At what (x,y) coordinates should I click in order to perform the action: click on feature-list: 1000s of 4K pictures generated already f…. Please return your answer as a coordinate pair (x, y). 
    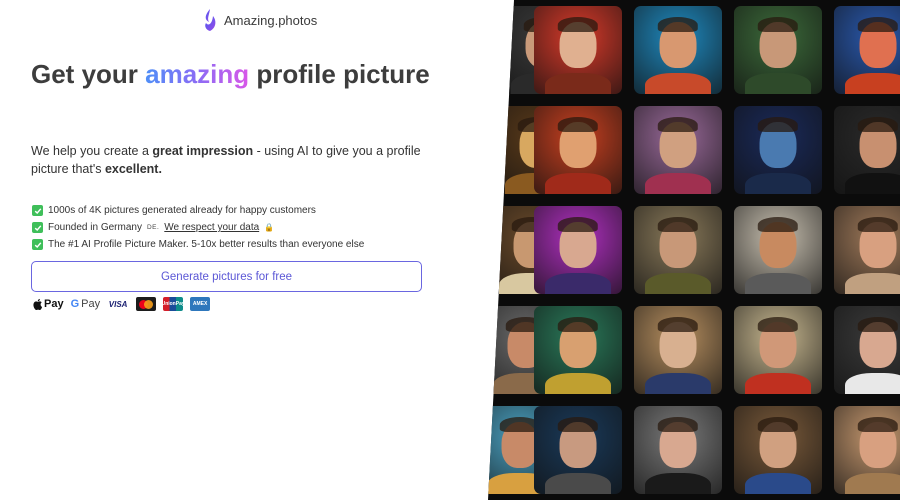
    Looking at the image, I should click on (198, 227).